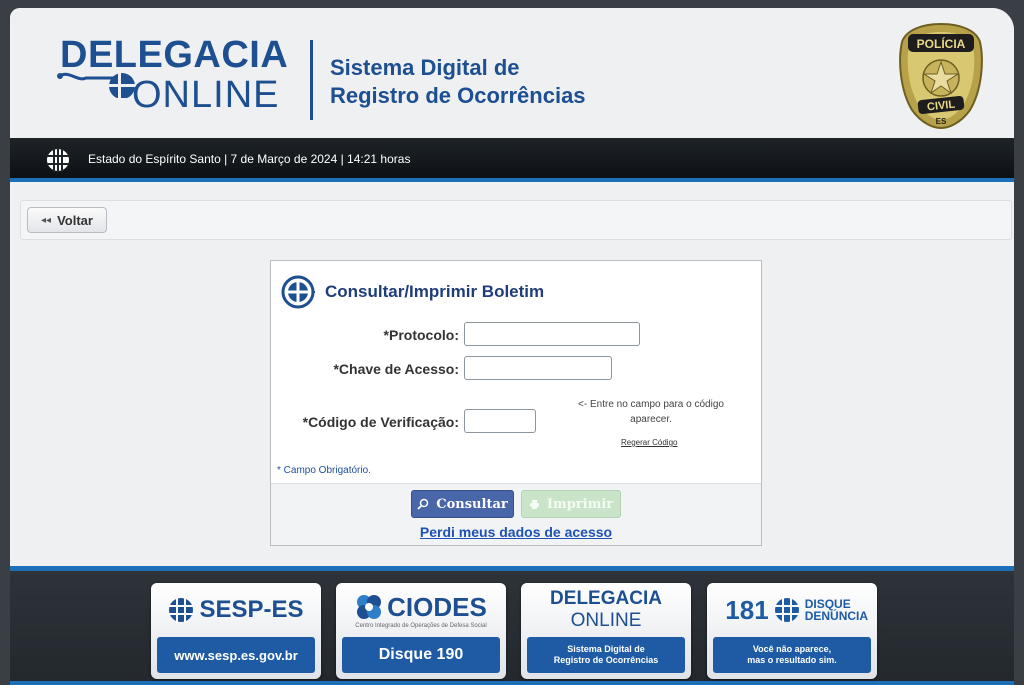  What do you see at coordinates (437, 606) in the screenshot?
I see `ciodes-card-title: CIODES` at bounding box center [437, 606].